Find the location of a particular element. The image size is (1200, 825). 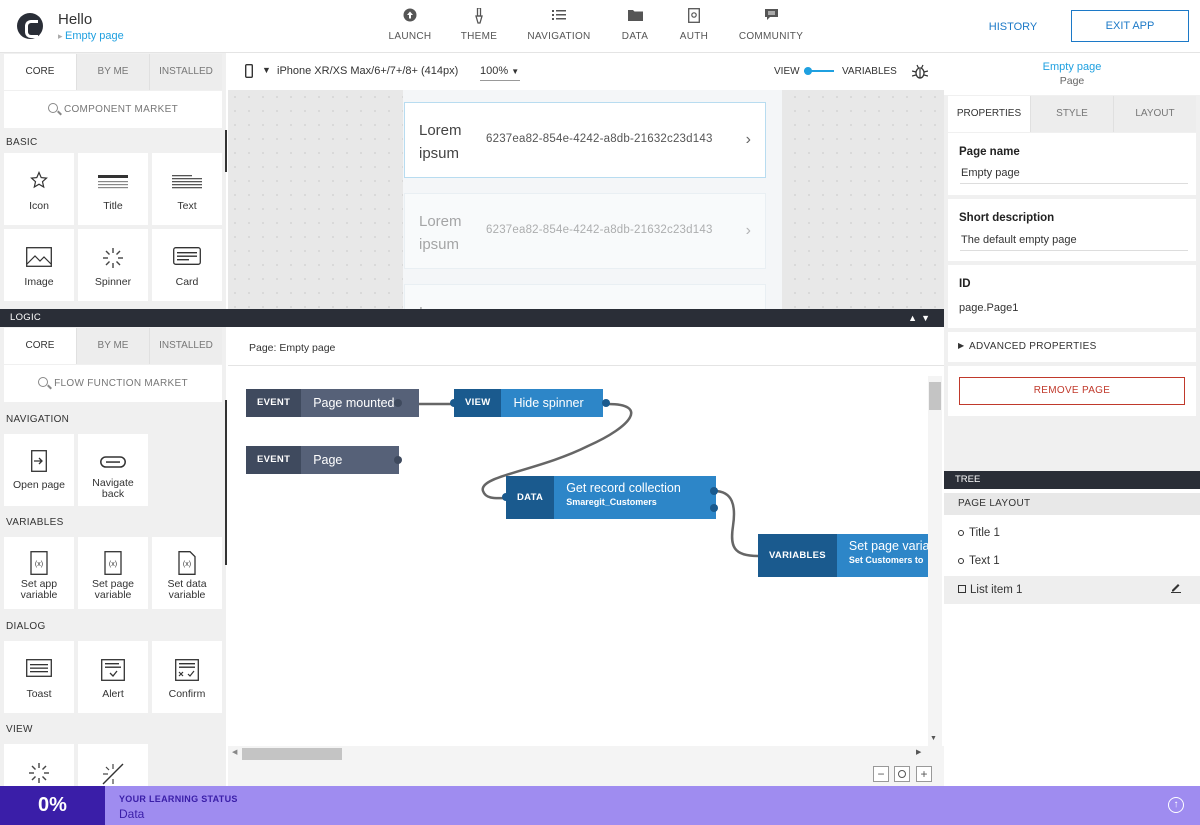

nav-auth: AUTH is located at coordinates (694, 25).